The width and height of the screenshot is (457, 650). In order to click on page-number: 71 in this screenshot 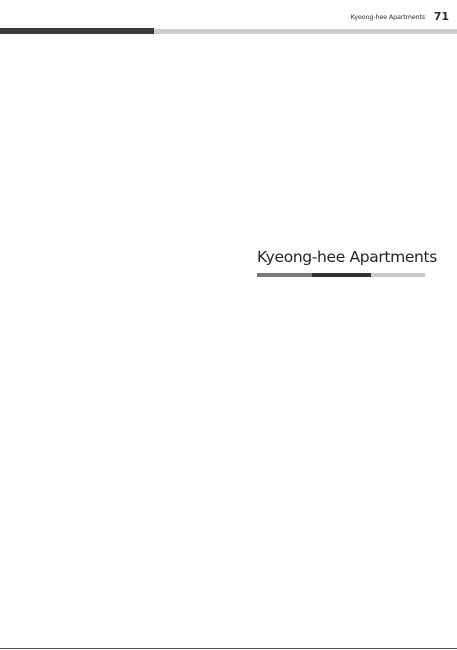, I will do `click(441, 16)`.